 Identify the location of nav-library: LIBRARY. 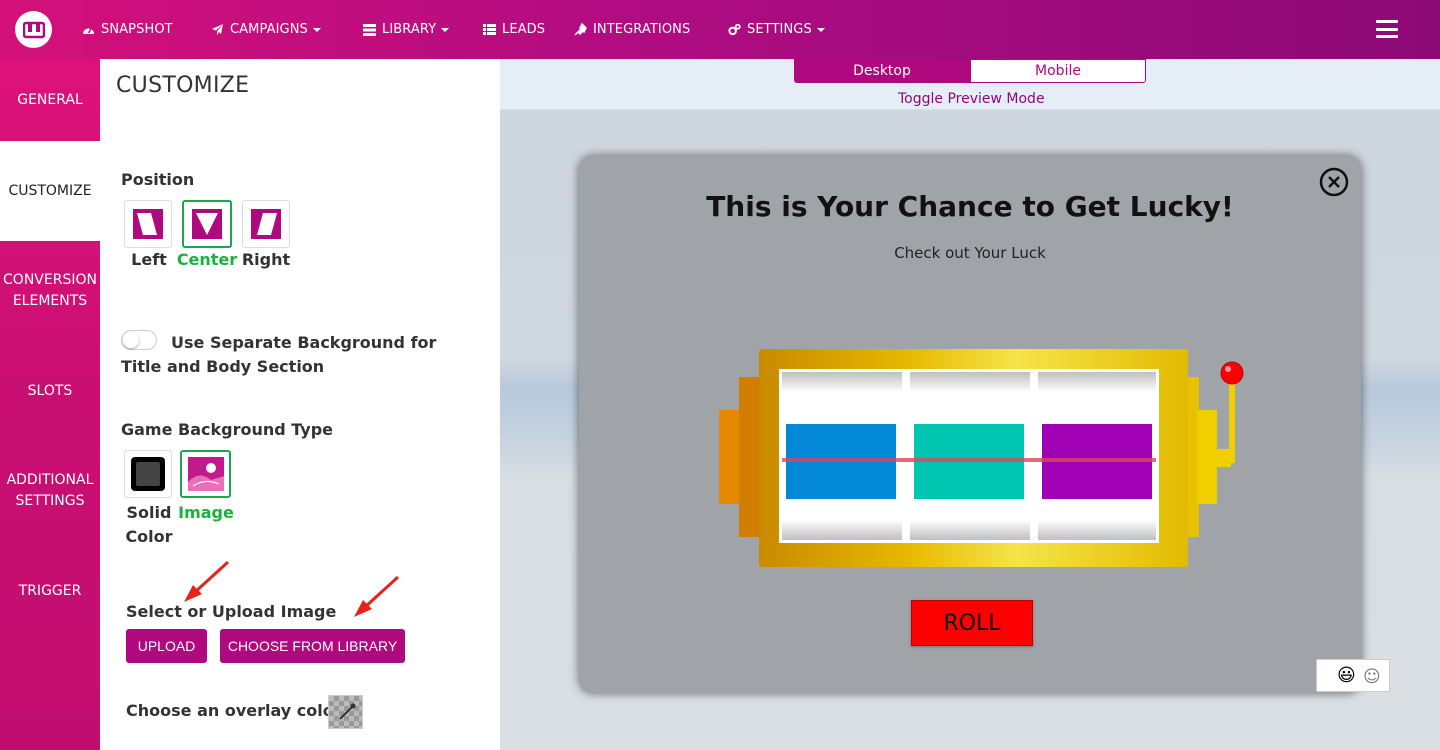
(406, 29).